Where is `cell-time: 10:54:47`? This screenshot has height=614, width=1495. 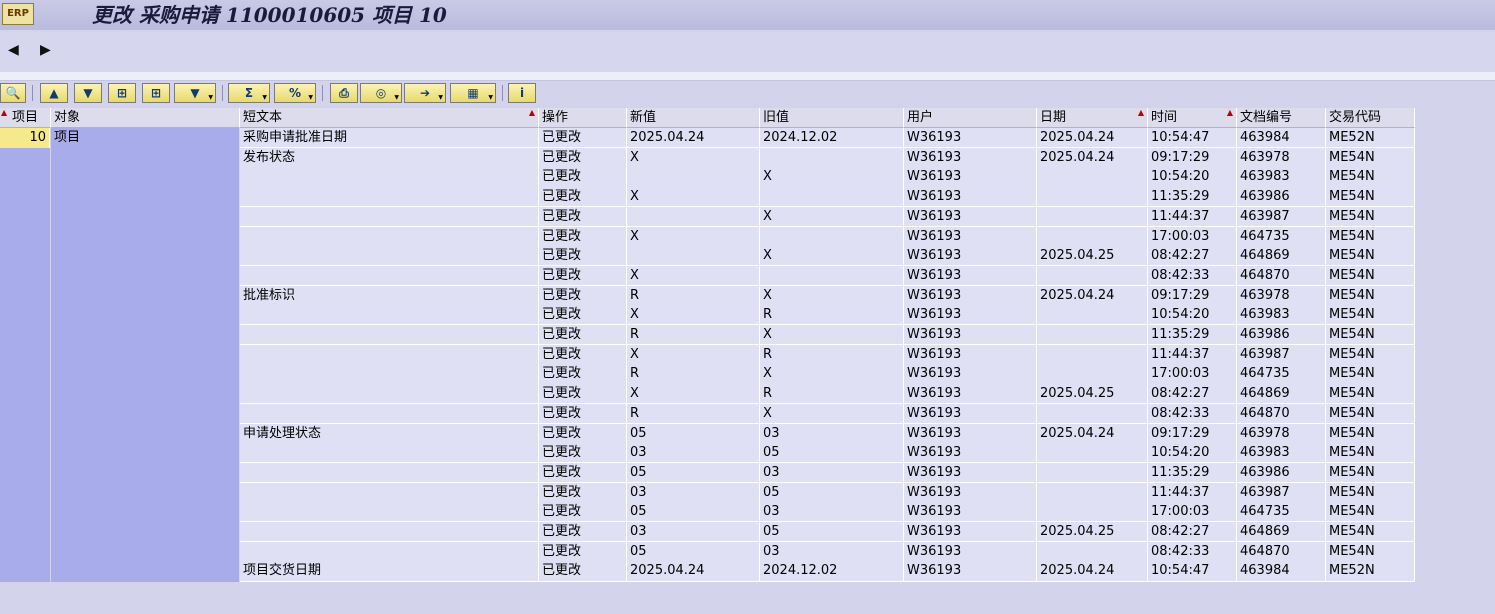
cell-time: 10:54:47 is located at coordinates (1192, 138).